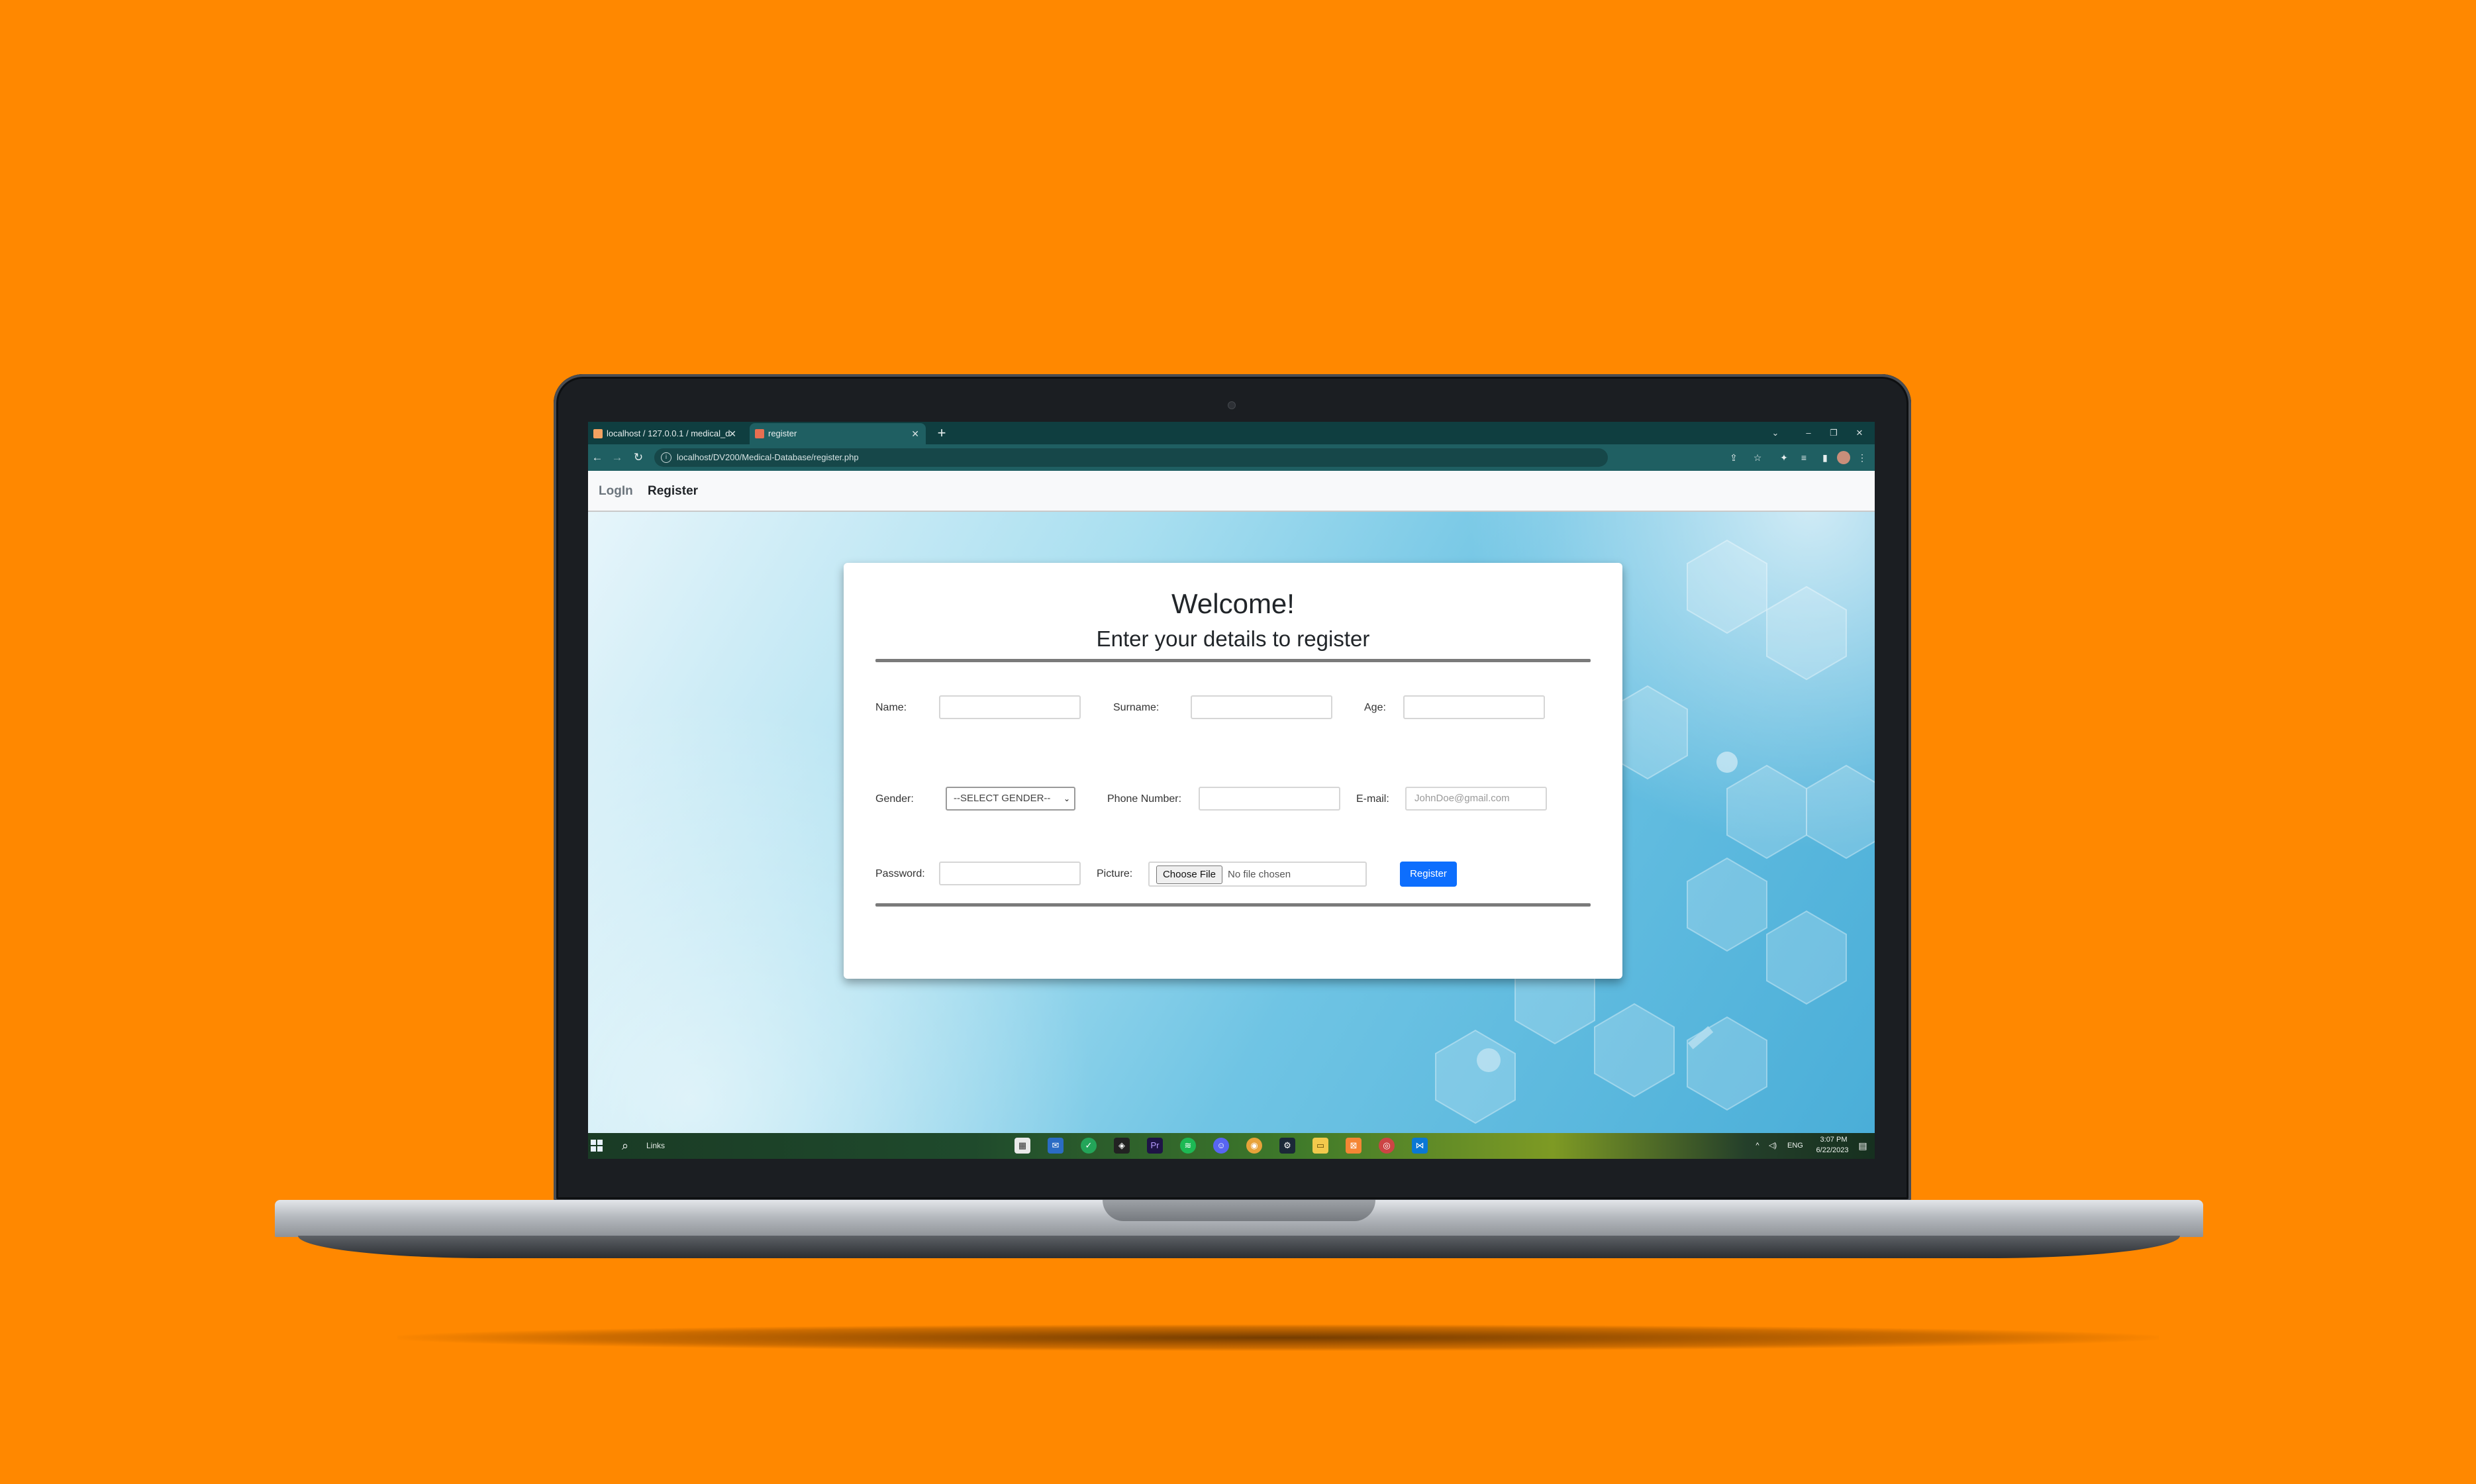 This screenshot has width=2476, height=1484. Describe the element at coordinates (1221, 1146) in the screenshot. I see `discord-icon: ☺` at that location.